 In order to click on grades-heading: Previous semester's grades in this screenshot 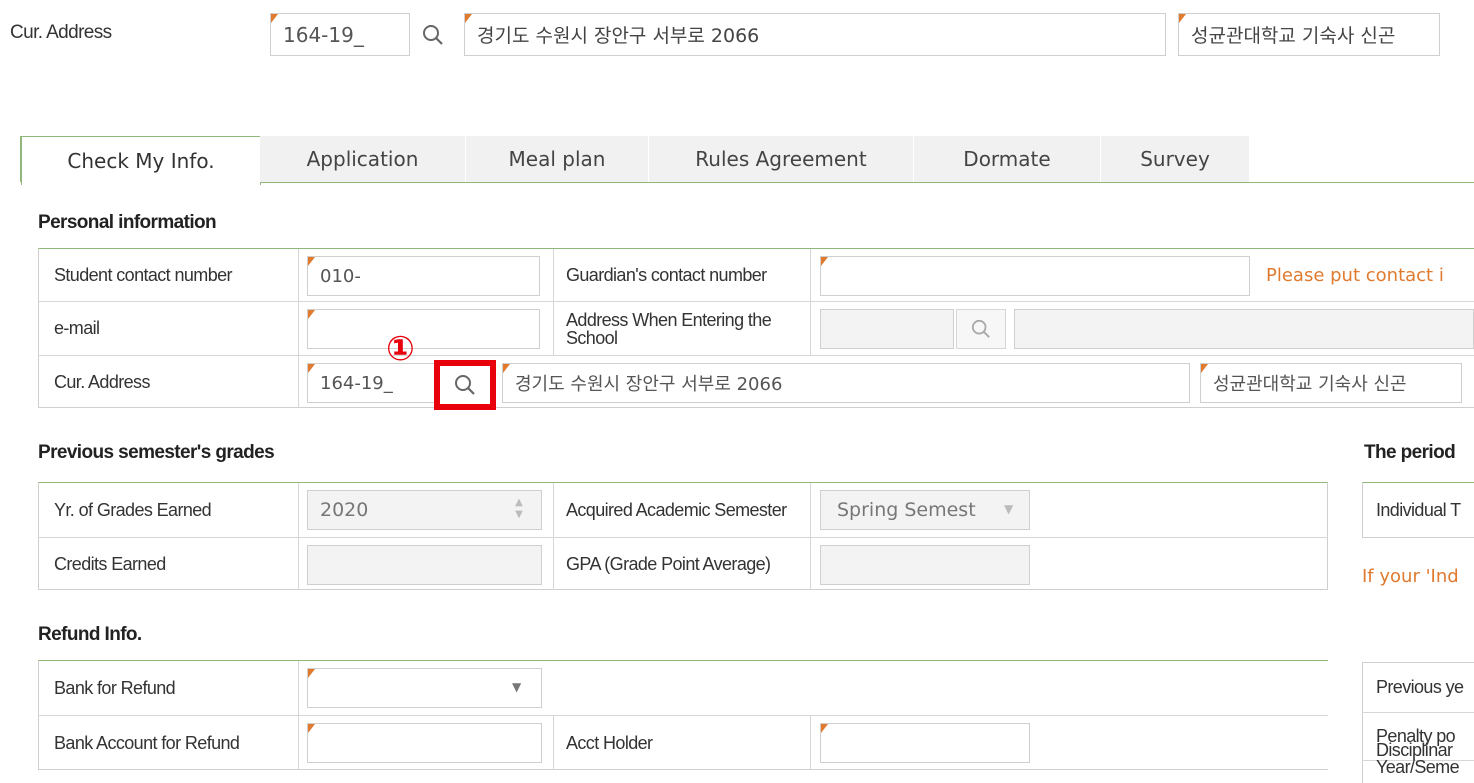, I will do `click(156, 452)`.